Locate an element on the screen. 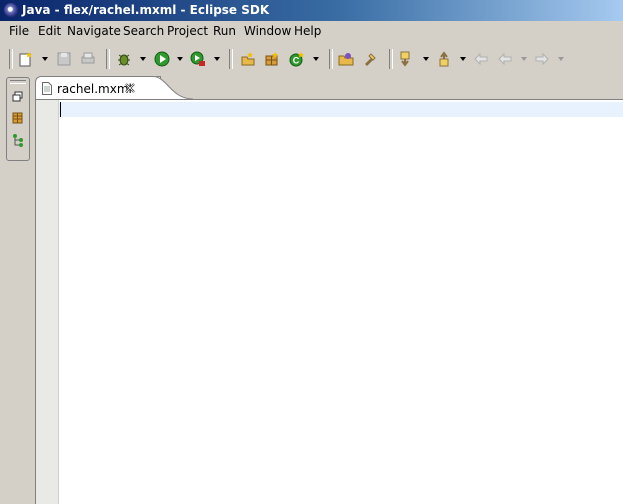  debug-dropdown-icon is located at coordinates (143, 59).